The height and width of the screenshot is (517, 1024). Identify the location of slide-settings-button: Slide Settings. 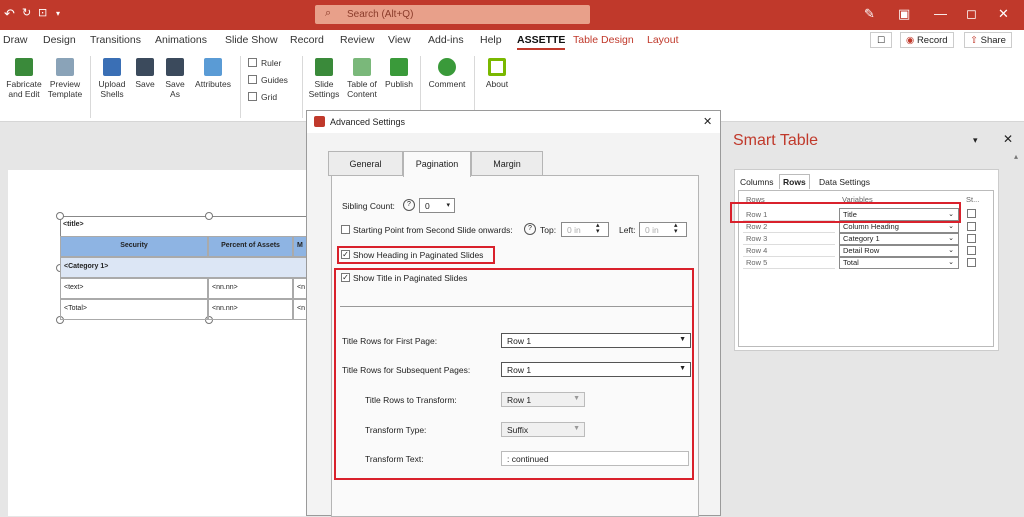
(324, 78).